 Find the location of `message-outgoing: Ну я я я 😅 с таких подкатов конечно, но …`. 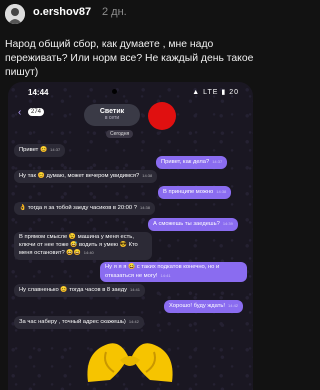

message-outgoing: Ну я я я 😅 с таких подкатов конечно, но … is located at coordinates (173, 272).